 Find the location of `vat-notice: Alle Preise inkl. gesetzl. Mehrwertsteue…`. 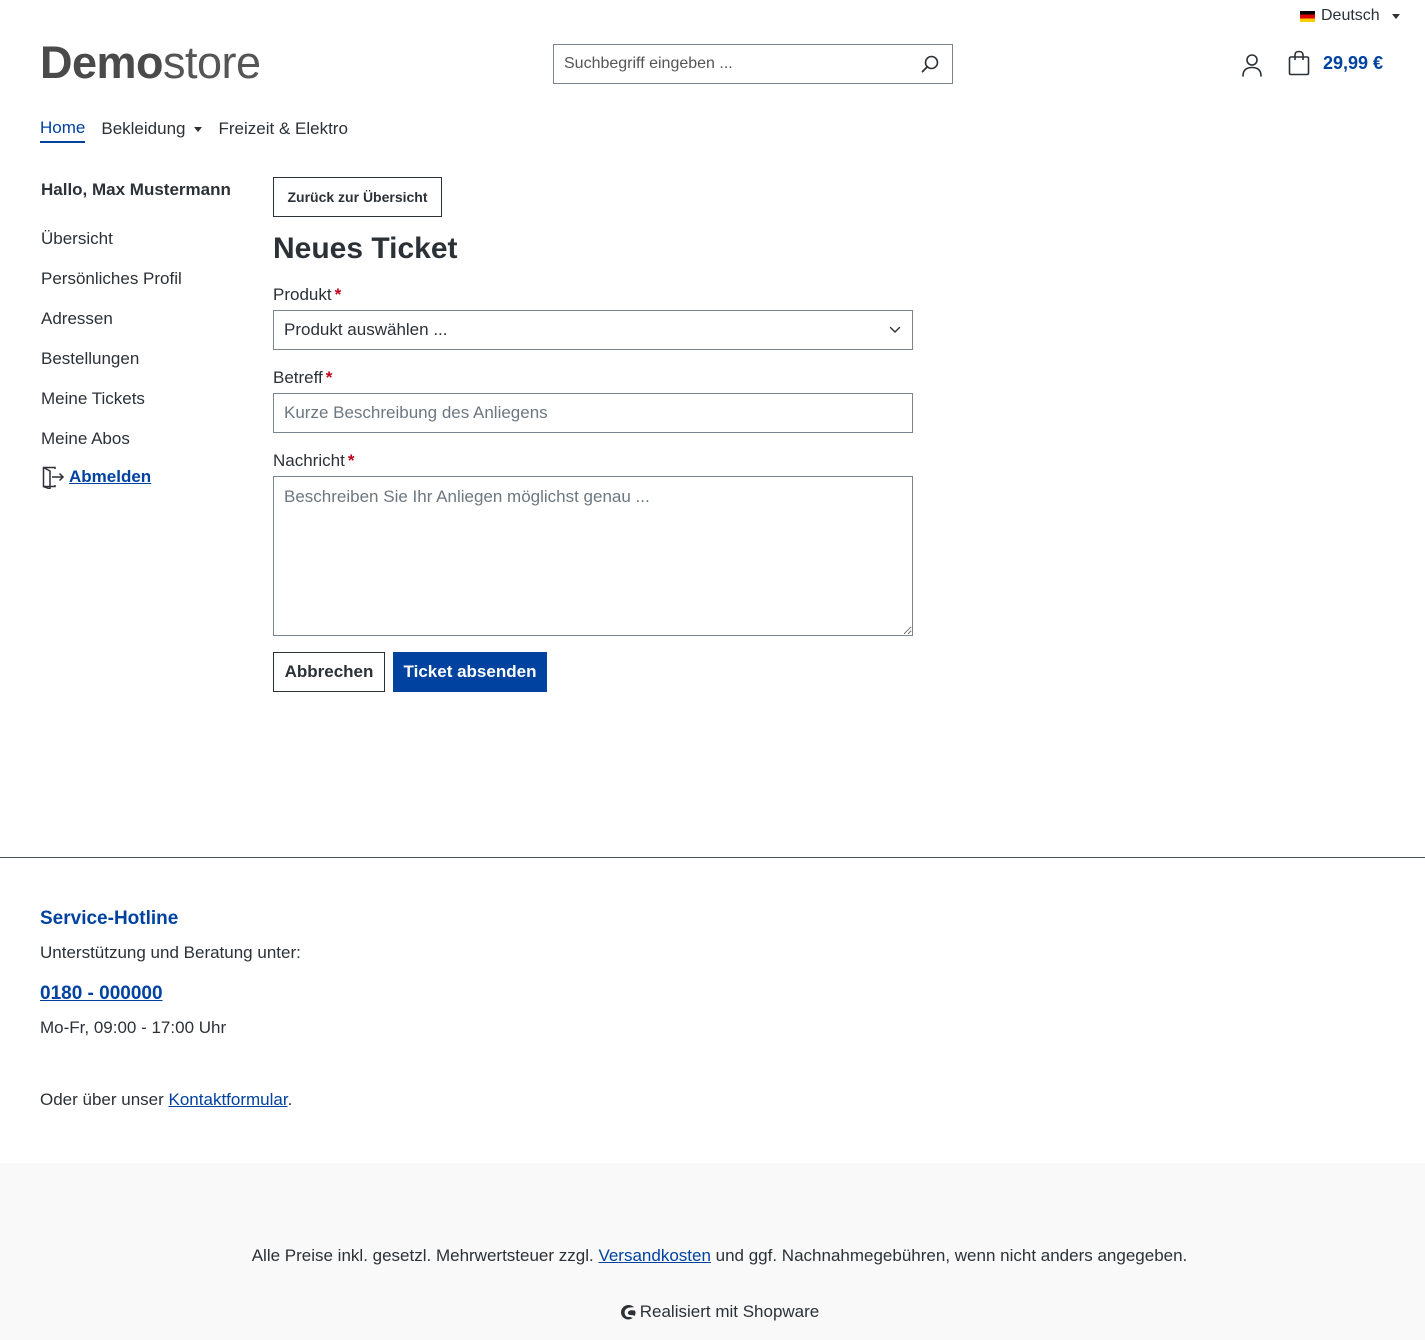

vat-notice: Alle Preise inkl. gesetzl. Mehrwertsteue… is located at coordinates (712, 1256).